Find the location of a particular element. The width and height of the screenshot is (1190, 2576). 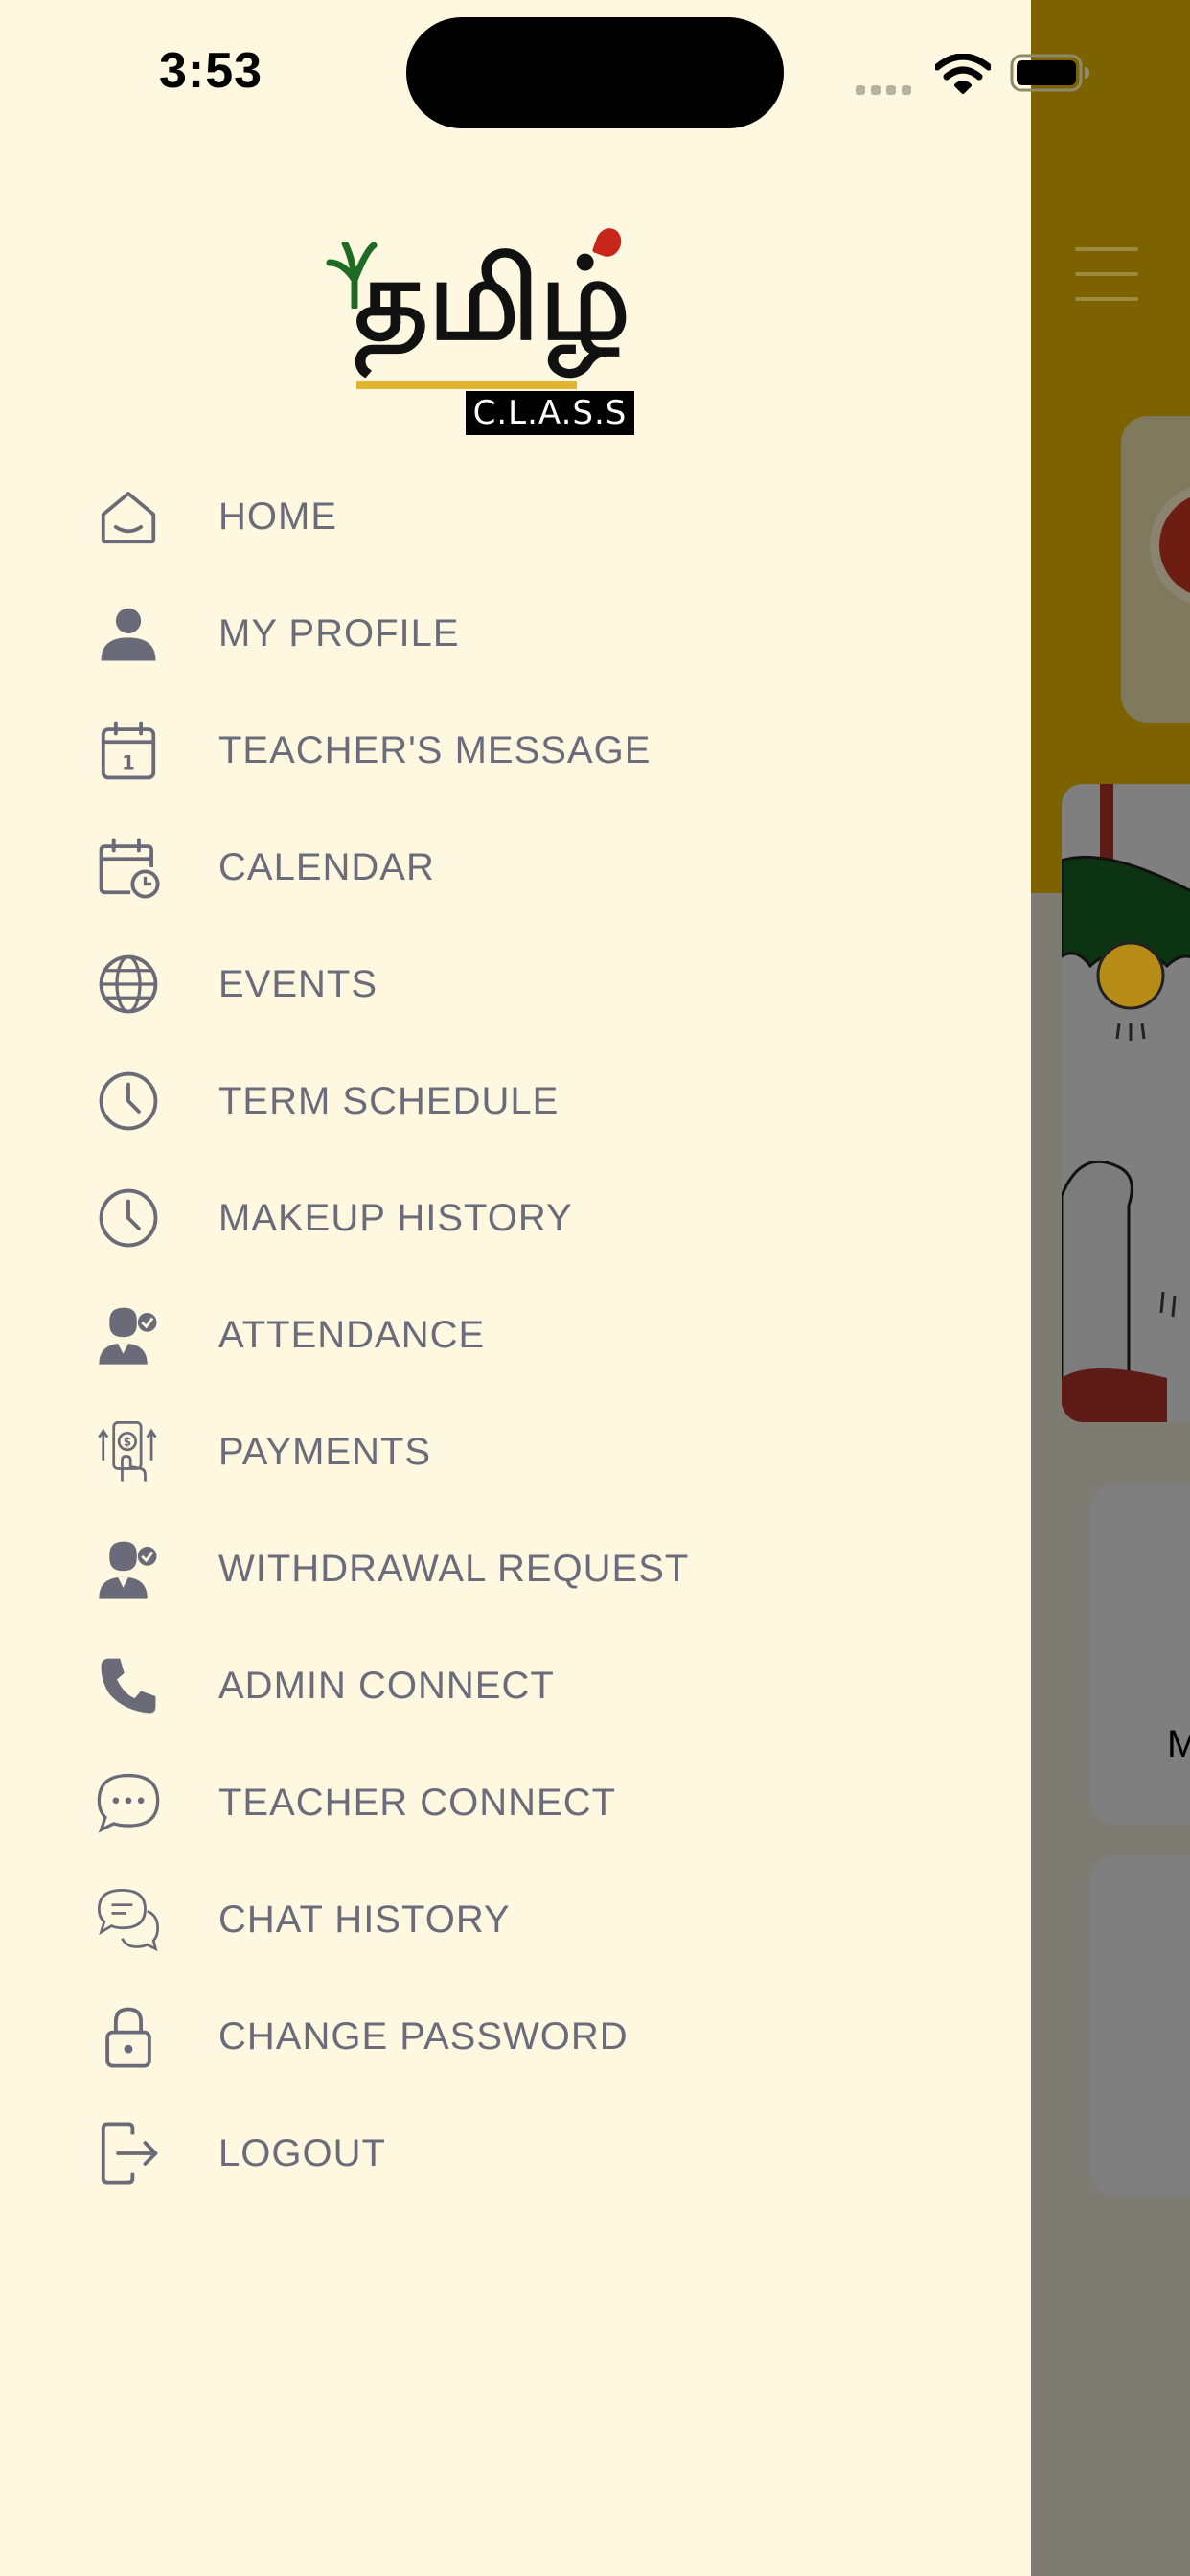

menu-item-teacher-connect: TEACHER CONNECT is located at coordinates (515, 1802).